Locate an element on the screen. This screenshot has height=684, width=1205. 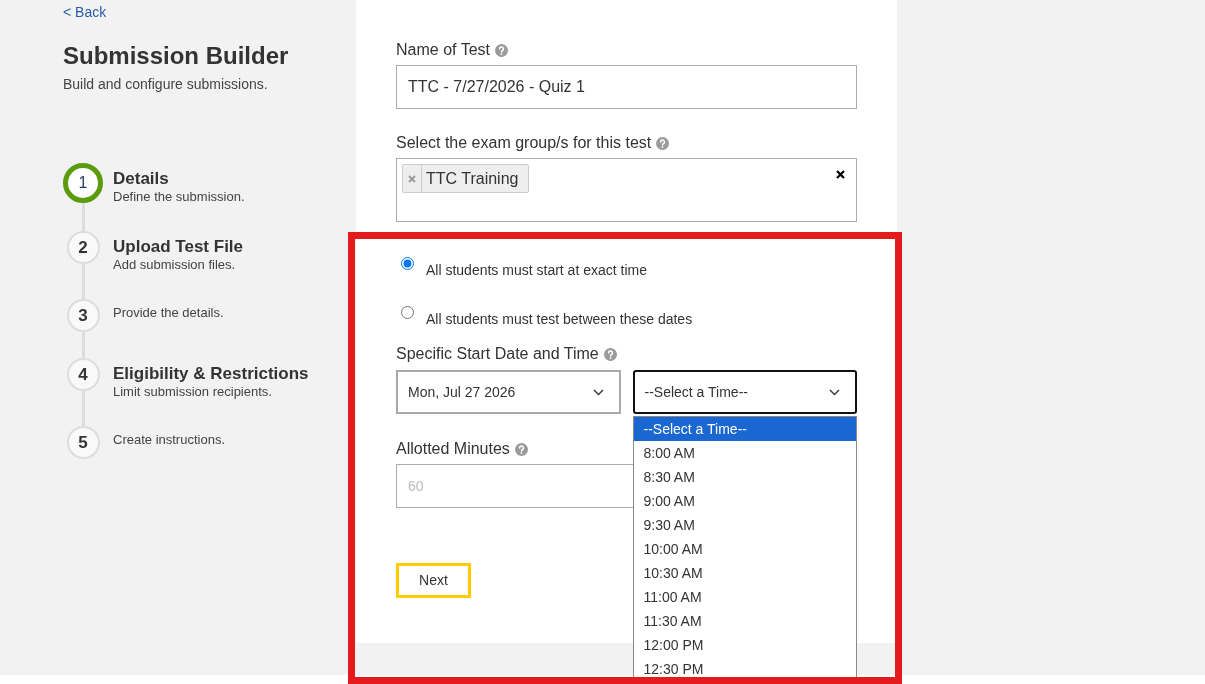
step-description: Create instructions. is located at coordinates (169, 440).